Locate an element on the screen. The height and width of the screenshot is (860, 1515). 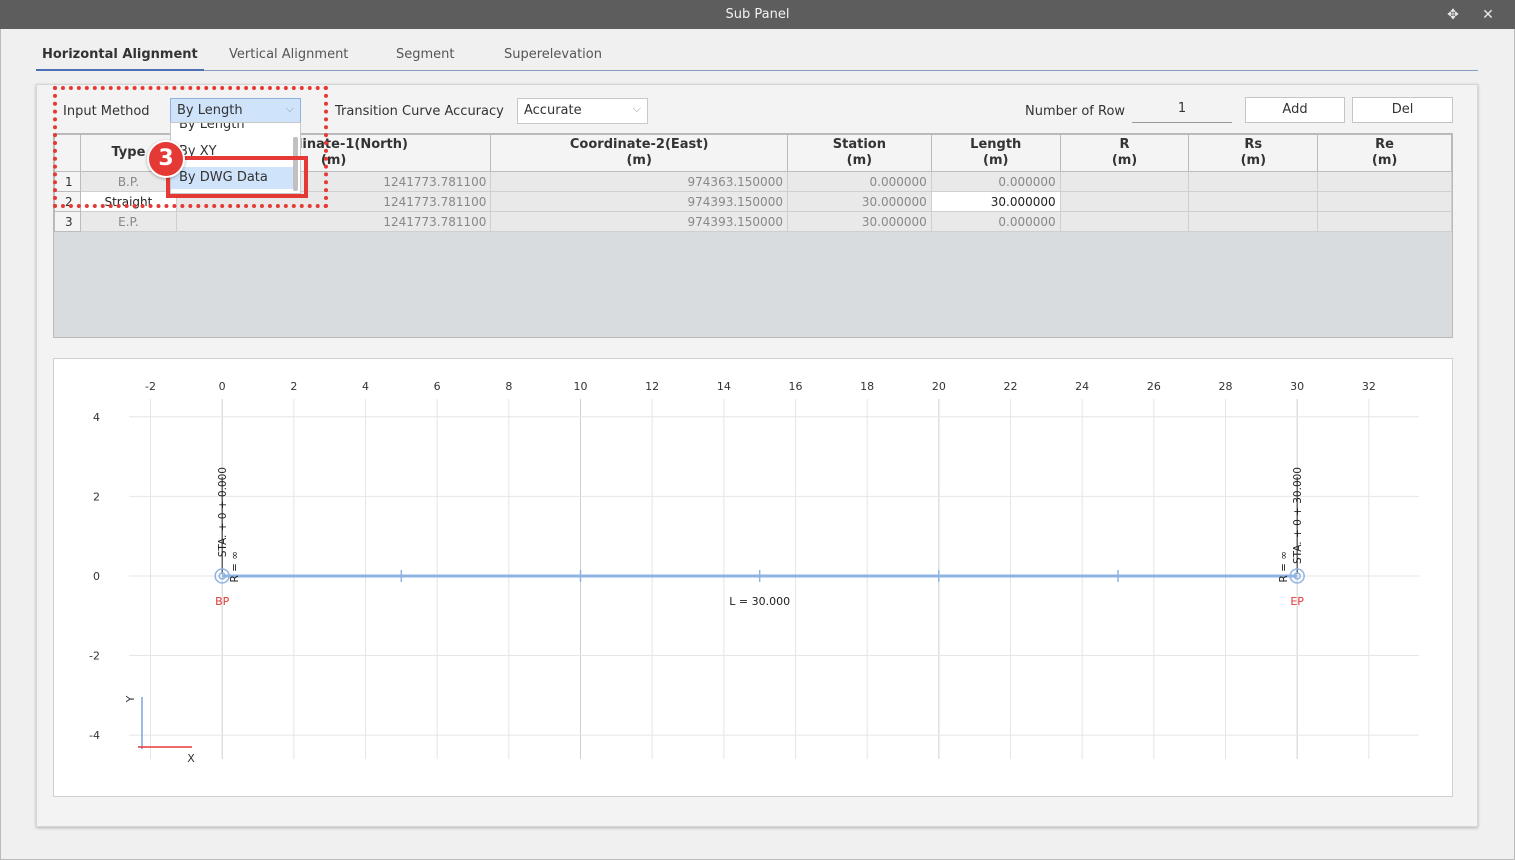
start-radius-label: R = ∞ is located at coordinates (235, 567).